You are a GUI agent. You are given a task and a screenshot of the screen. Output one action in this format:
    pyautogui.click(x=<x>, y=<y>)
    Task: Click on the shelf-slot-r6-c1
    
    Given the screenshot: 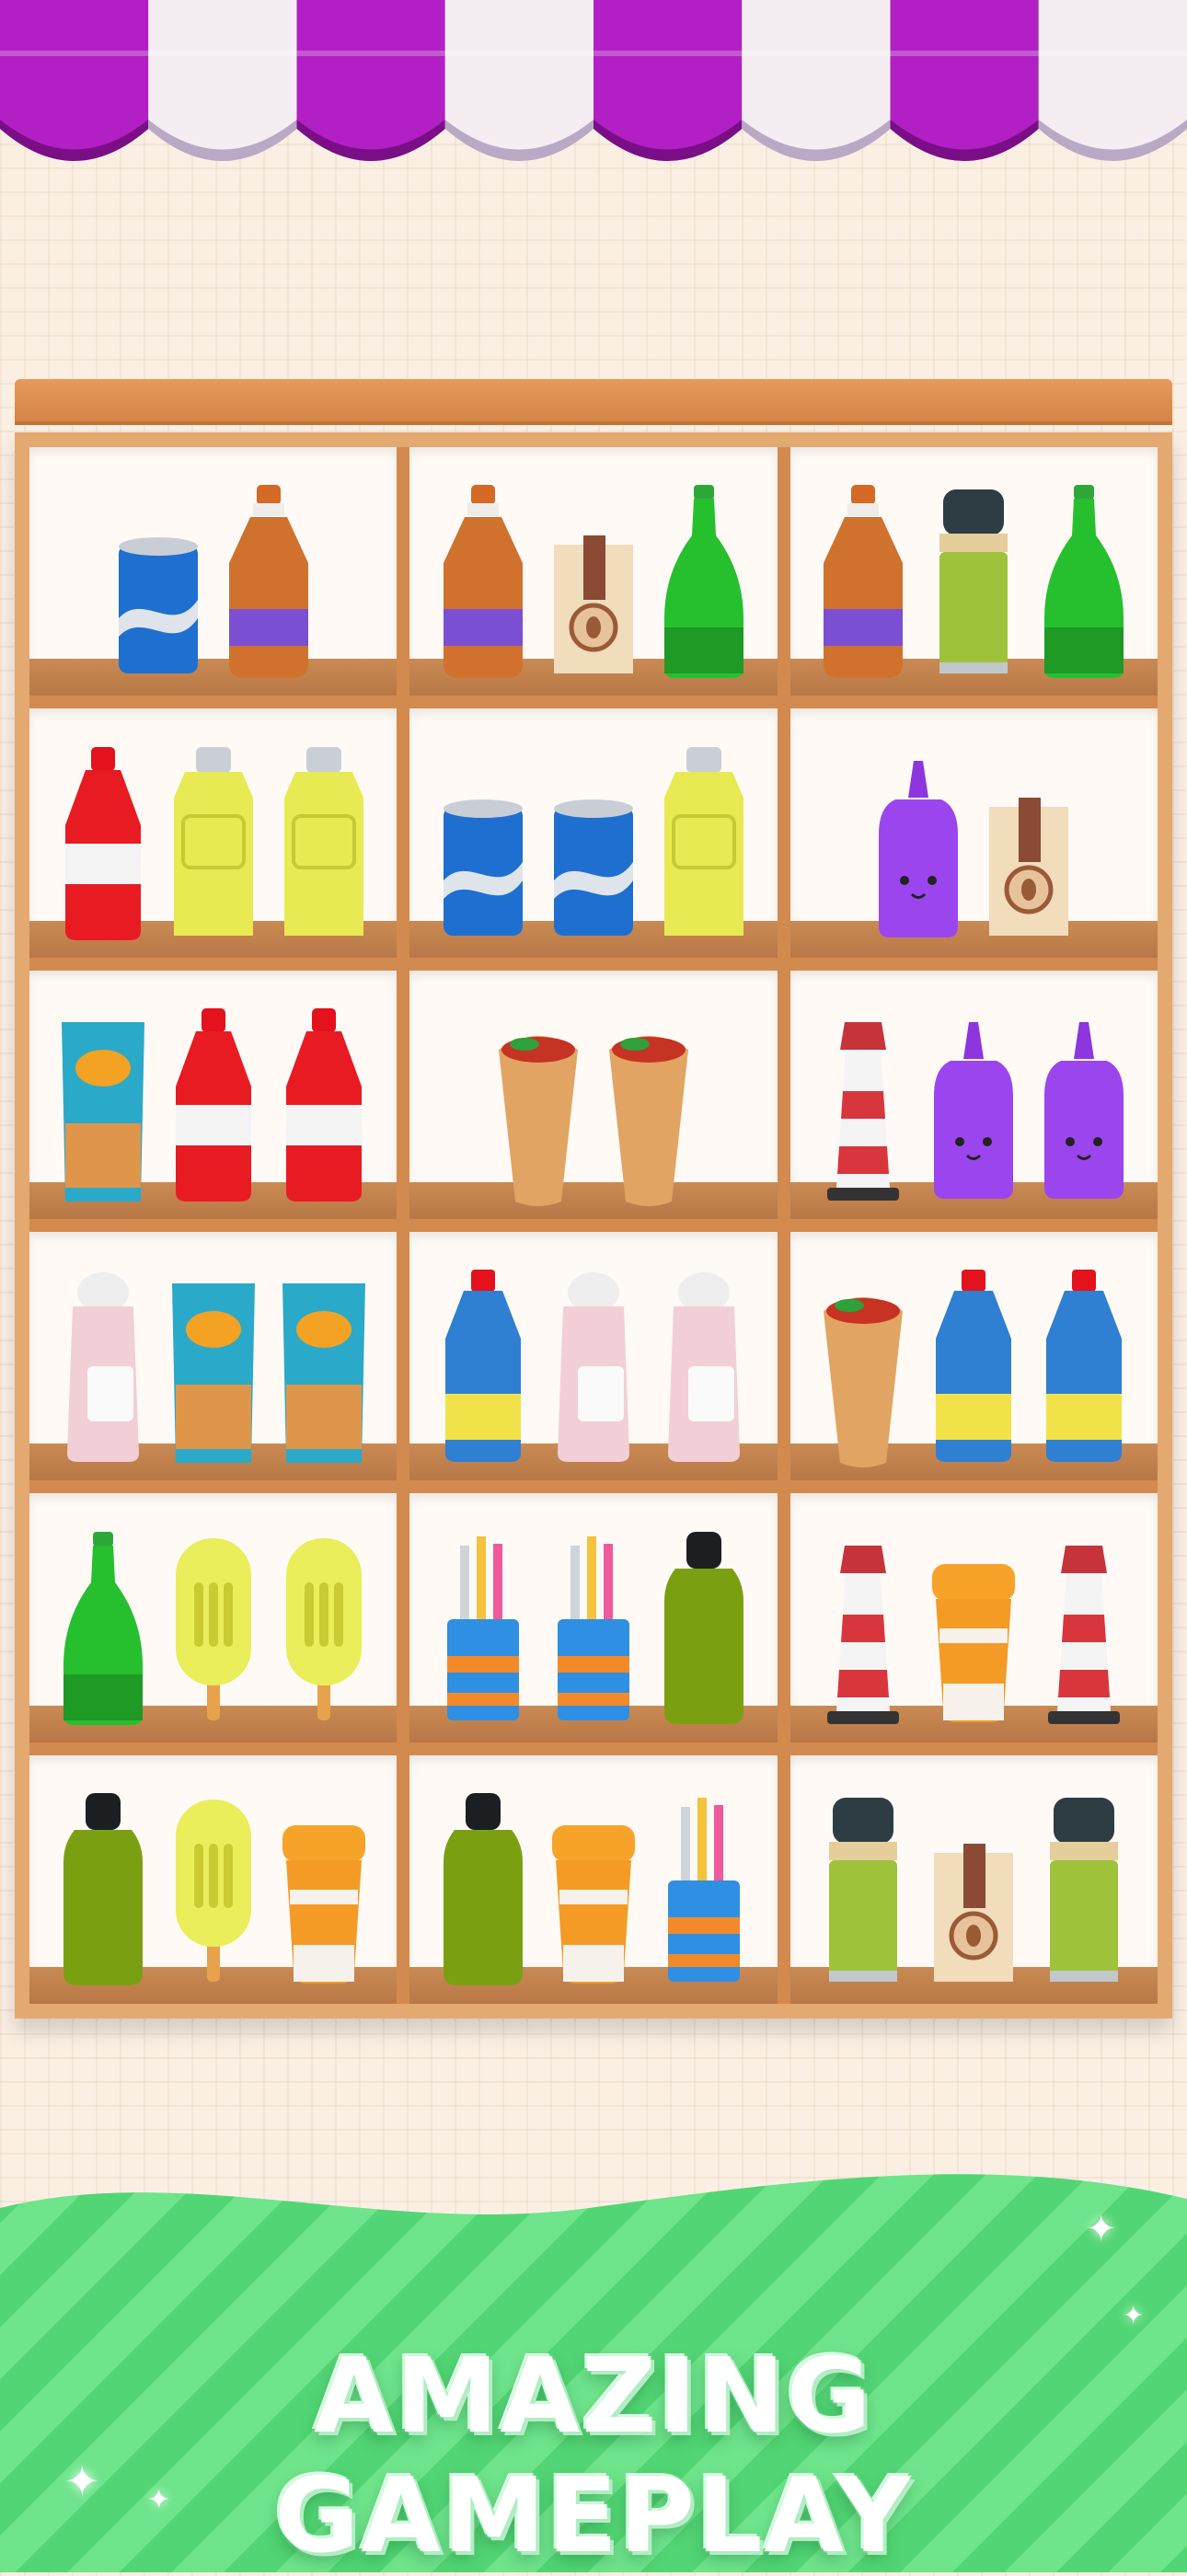 What is the action you would take?
    pyautogui.click(x=213, y=1879)
    